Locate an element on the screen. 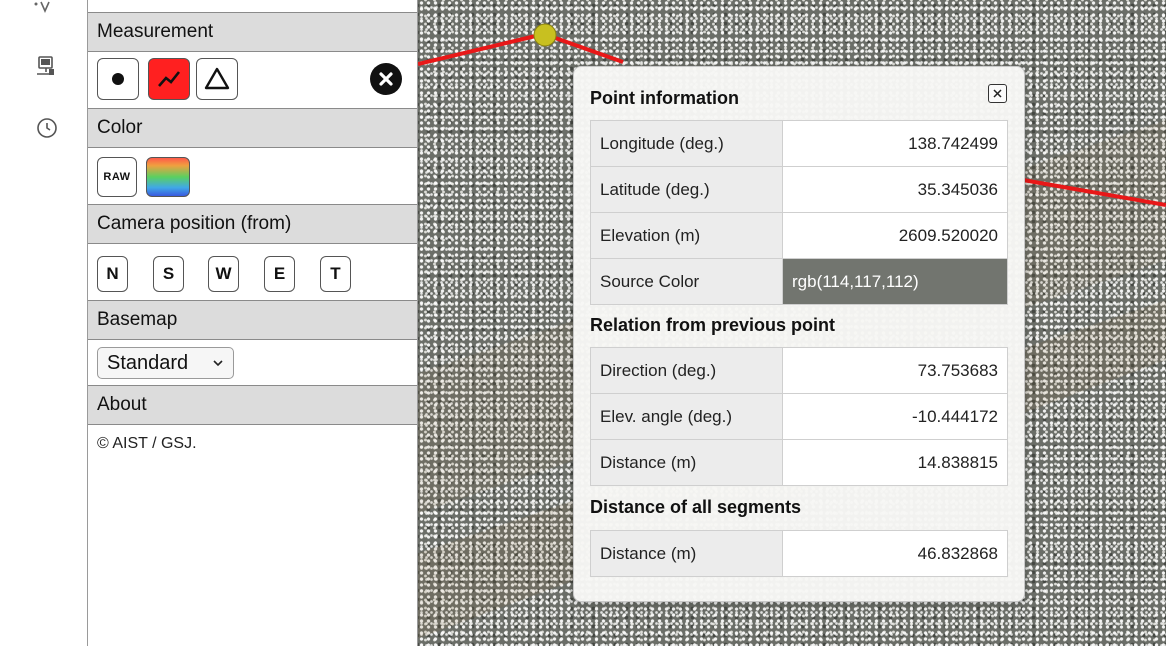 The height and width of the screenshot is (646, 1166). table-row: Direction (deg.) 73.753683 is located at coordinates (799, 370).